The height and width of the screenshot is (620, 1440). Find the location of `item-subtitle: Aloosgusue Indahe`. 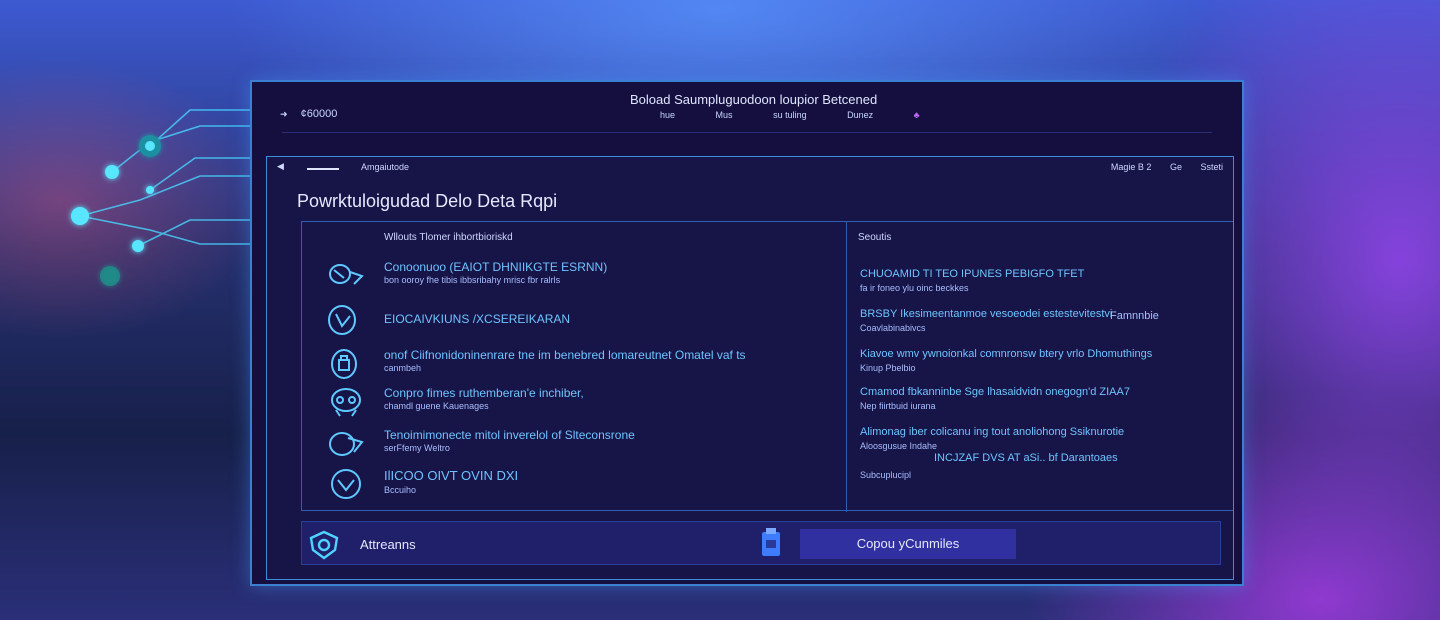

item-subtitle: Aloosgusue Indahe is located at coordinates (899, 446).